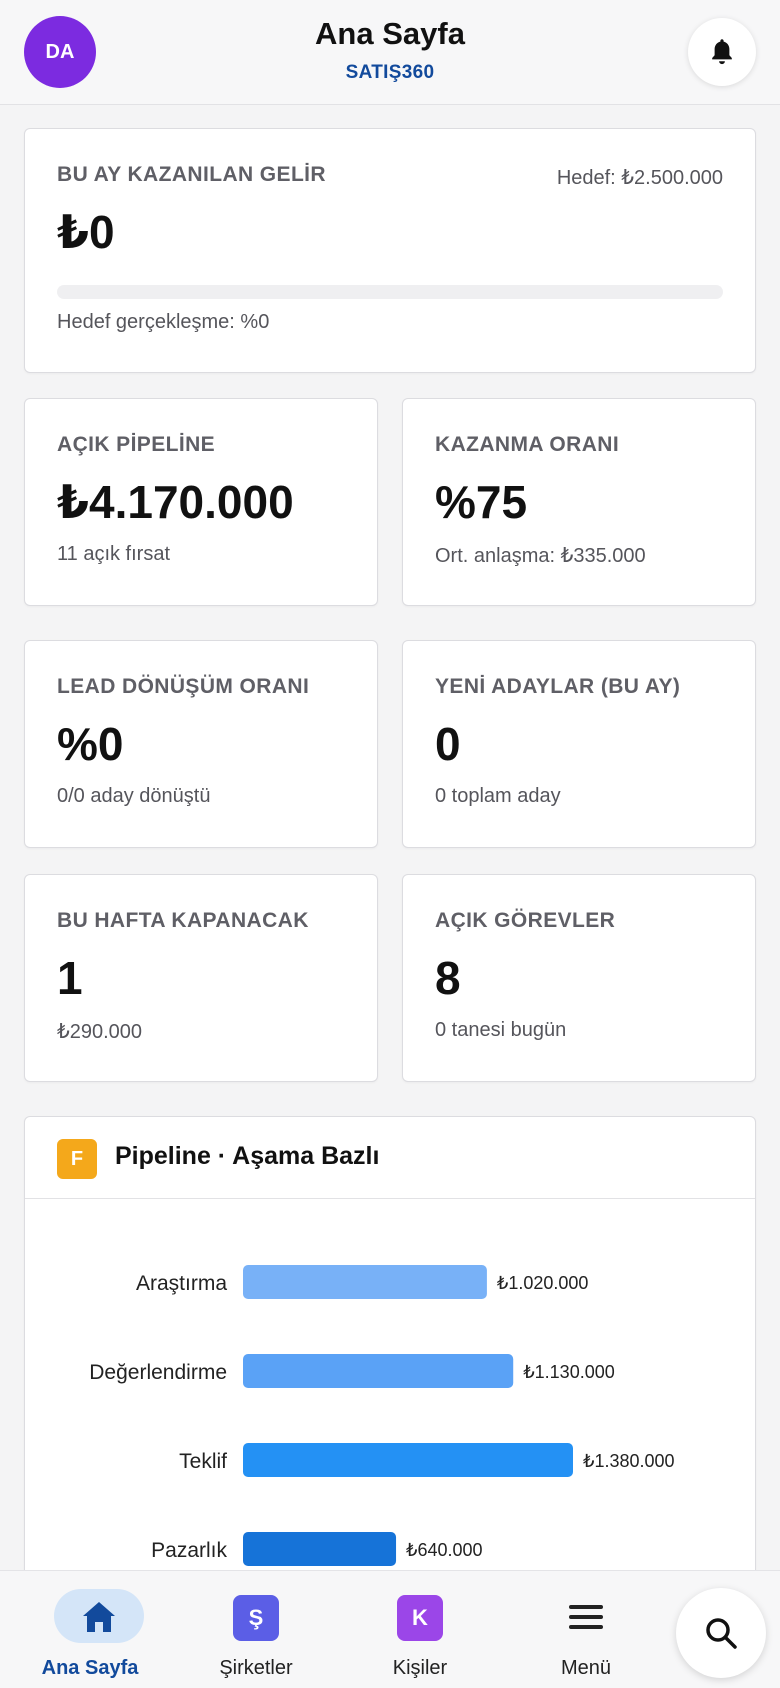 The height and width of the screenshot is (1688, 780). I want to click on header-title-group: Ana Sayfa SATIŞ360, so click(390, 50).